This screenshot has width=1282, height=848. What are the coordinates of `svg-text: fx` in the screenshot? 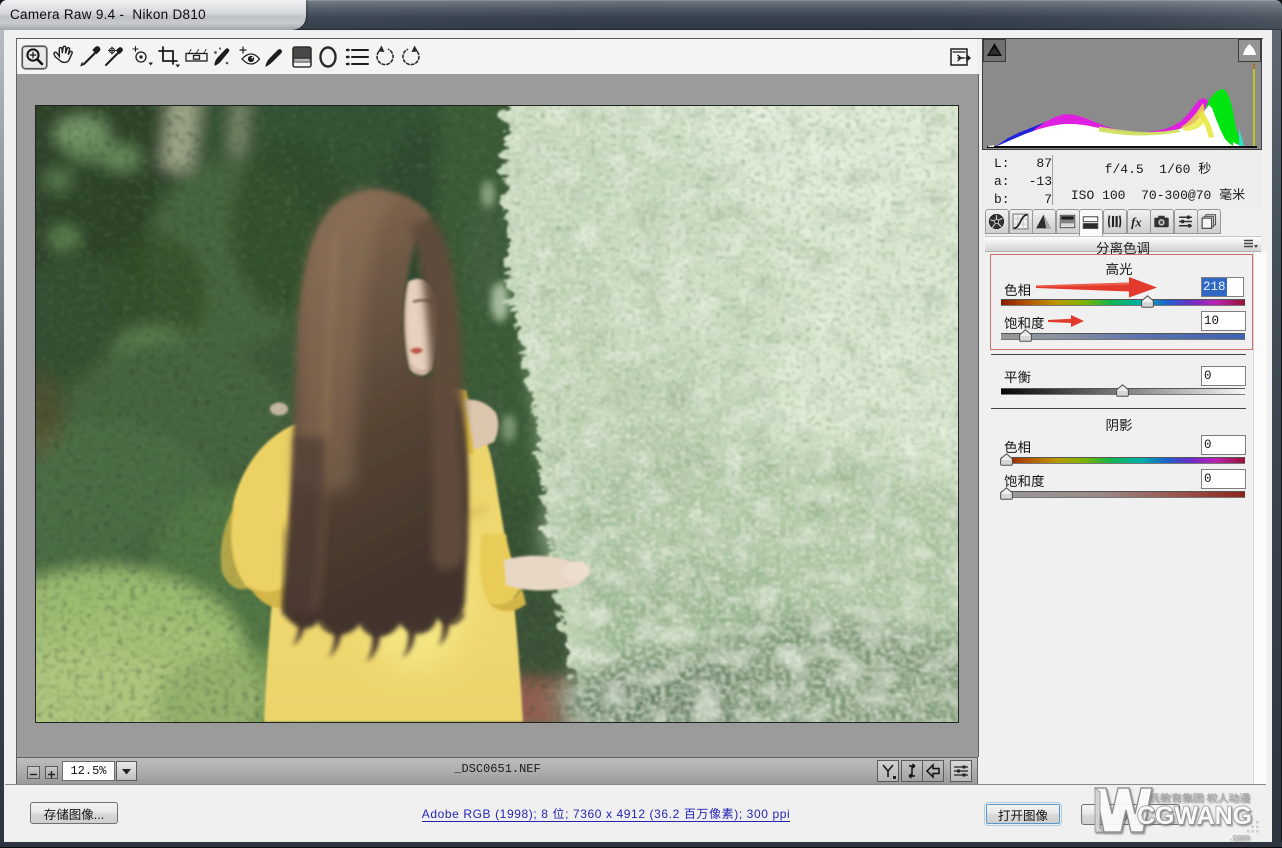 It's located at (1136, 222).